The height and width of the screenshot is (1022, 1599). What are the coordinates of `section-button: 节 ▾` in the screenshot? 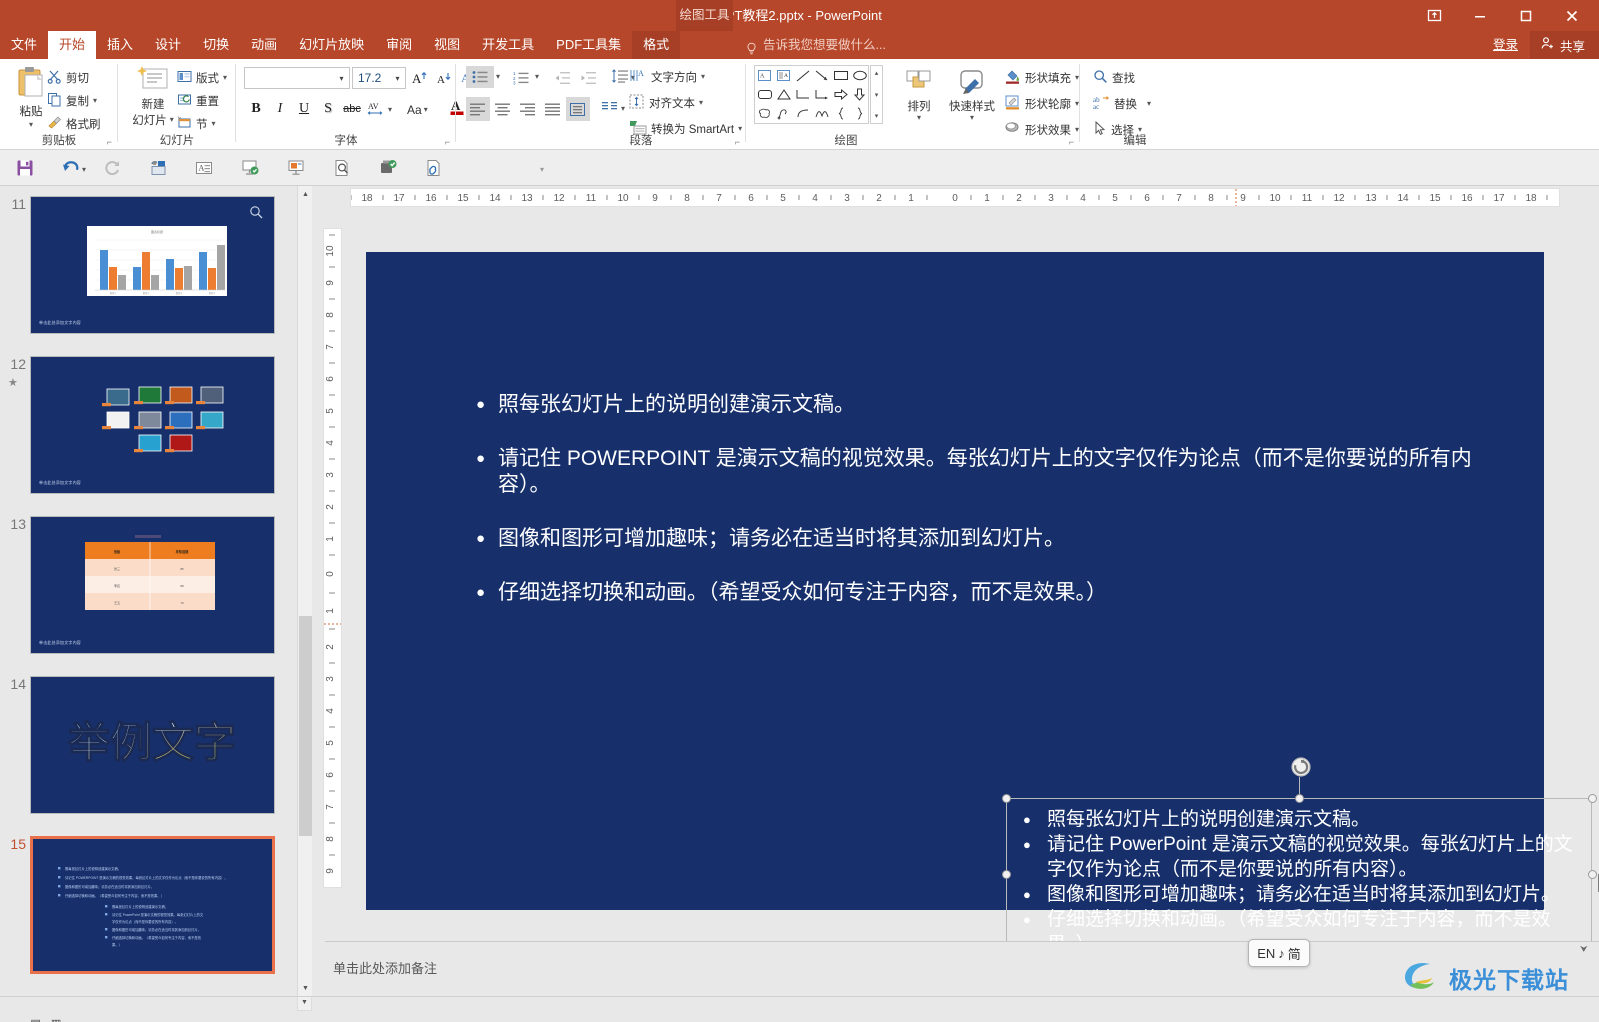 It's located at (196, 123).